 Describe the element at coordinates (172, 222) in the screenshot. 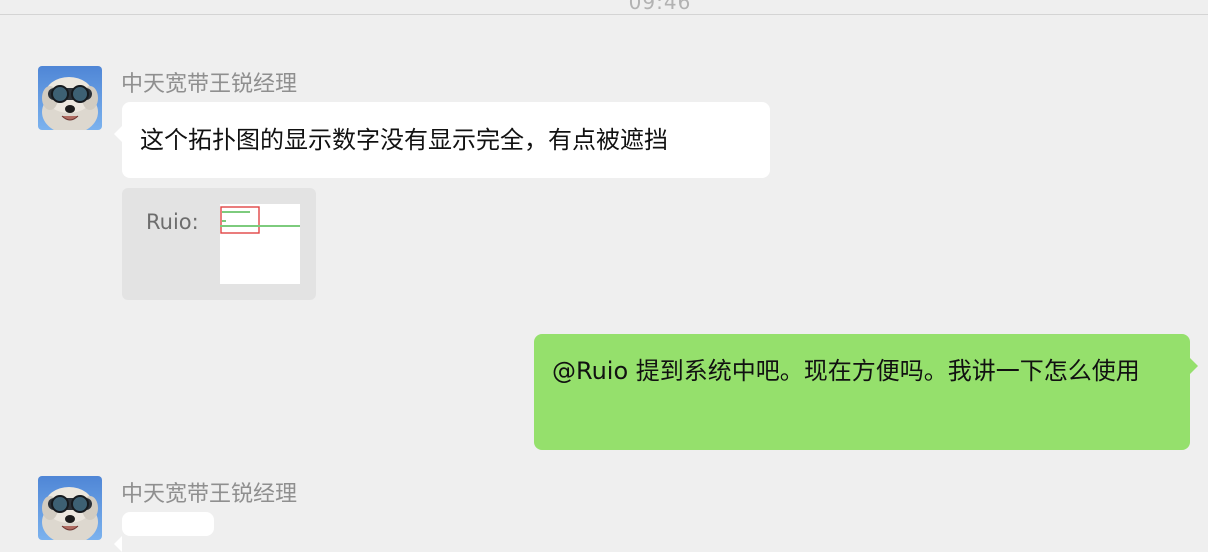

I see `quoted-sender-name: Ruio:` at that location.